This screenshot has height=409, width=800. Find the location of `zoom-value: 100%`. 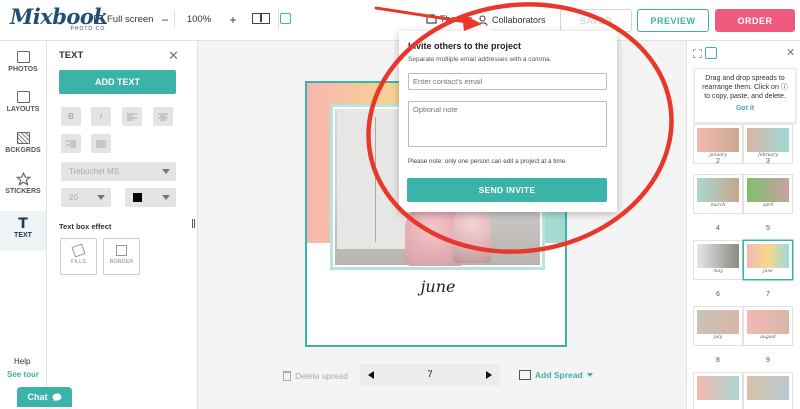

zoom-value: 100% is located at coordinates (199, 19).